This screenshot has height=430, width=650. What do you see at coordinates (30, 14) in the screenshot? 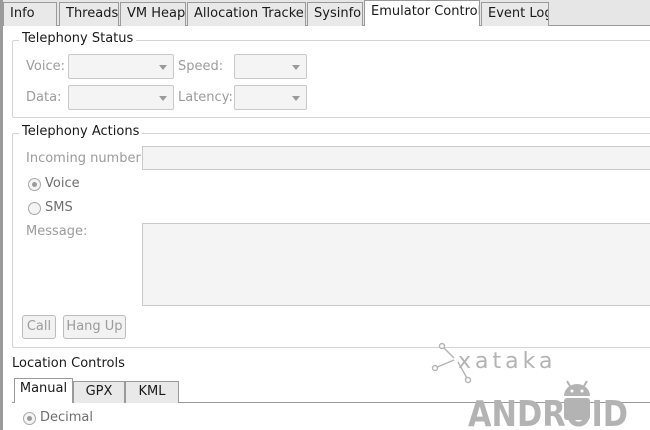
I see `tab-info: Info` at bounding box center [30, 14].